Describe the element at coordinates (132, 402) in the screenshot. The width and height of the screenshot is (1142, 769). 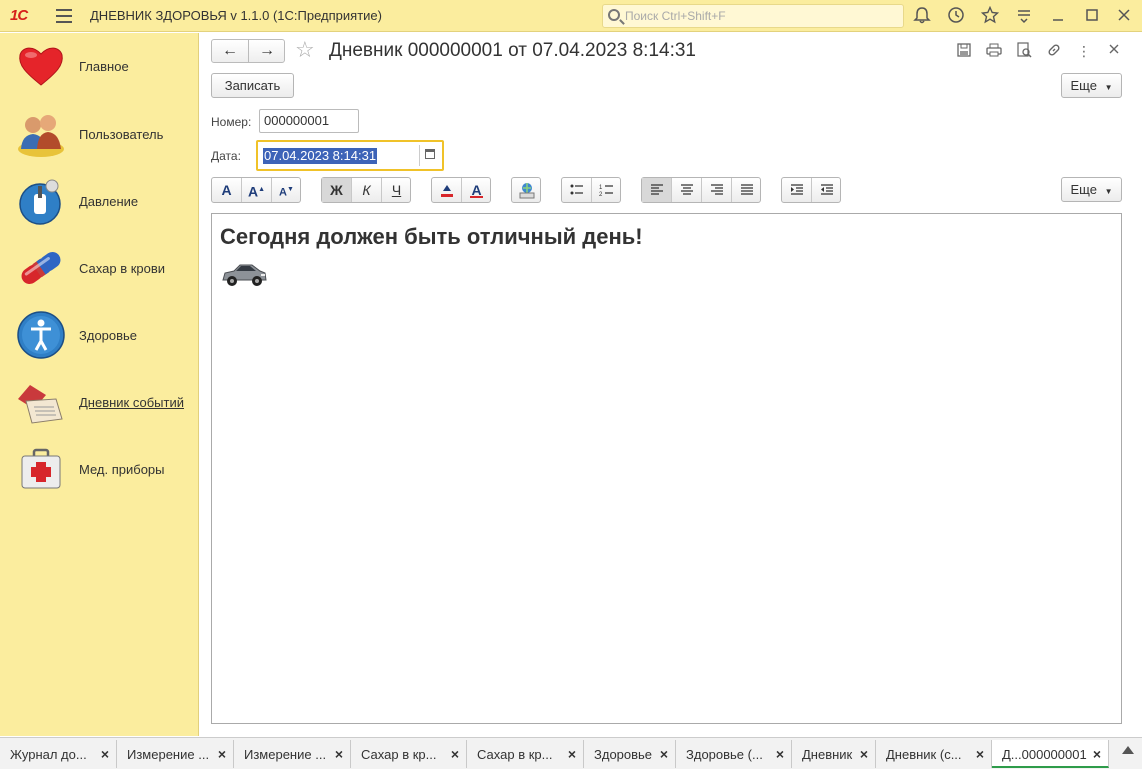
I see `sidebar-item-label: Дневник событий` at that location.